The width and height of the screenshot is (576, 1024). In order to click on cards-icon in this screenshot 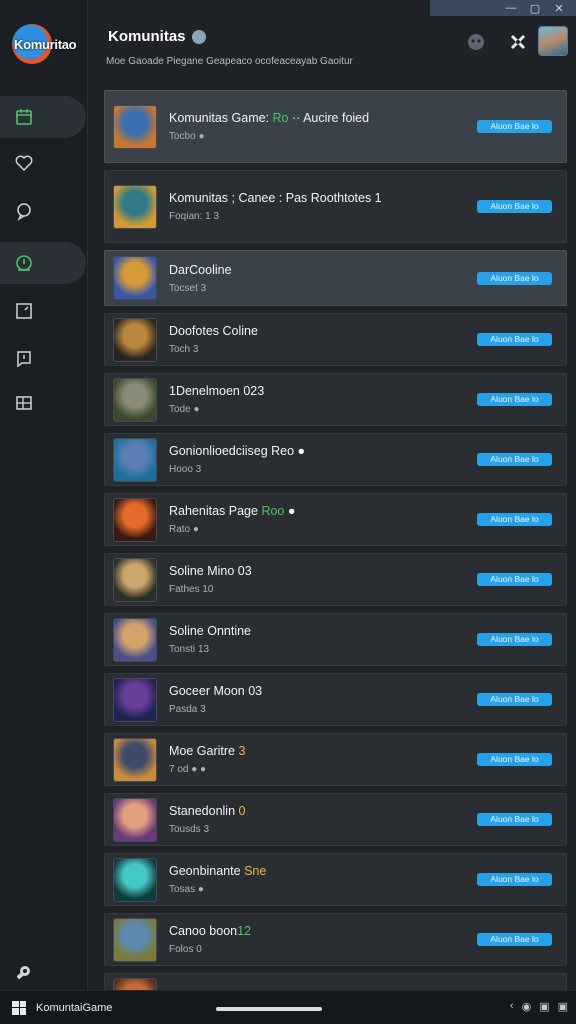, I will do `click(24, 403)`.